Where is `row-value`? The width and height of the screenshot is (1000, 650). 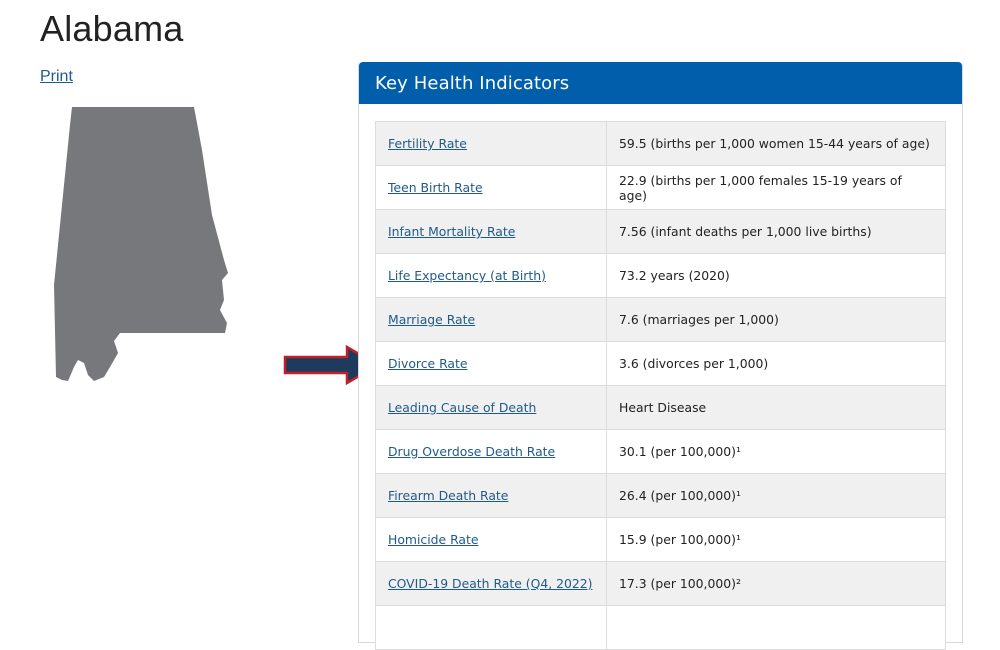
row-value is located at coordinates (776, 627).